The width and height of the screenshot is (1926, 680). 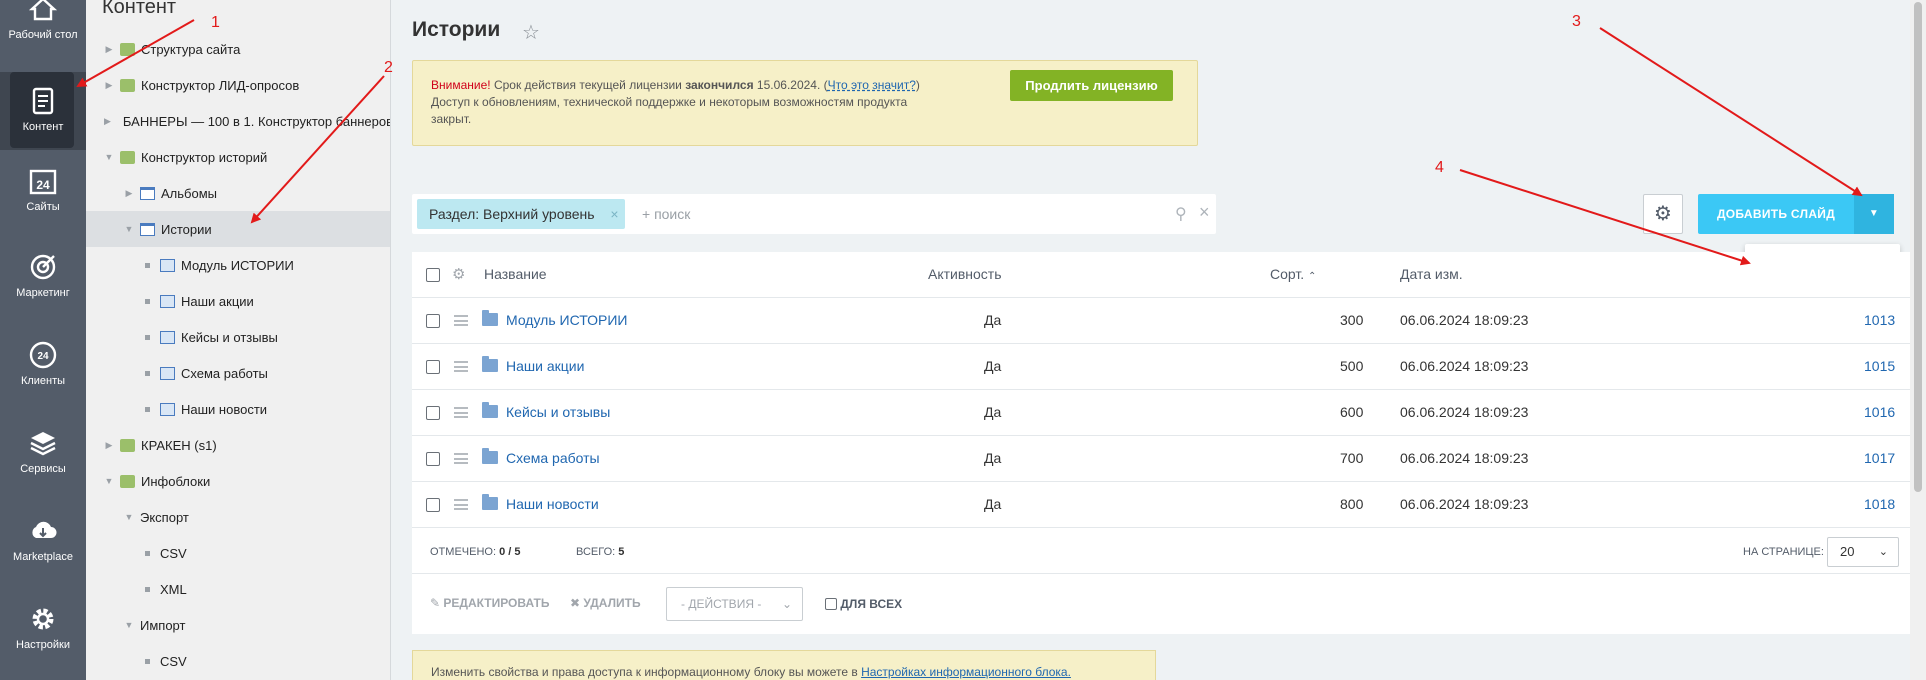 I want to click on tree-item-kraken: ▶ КРАКЕН (s1), so click(x=238, y=445).